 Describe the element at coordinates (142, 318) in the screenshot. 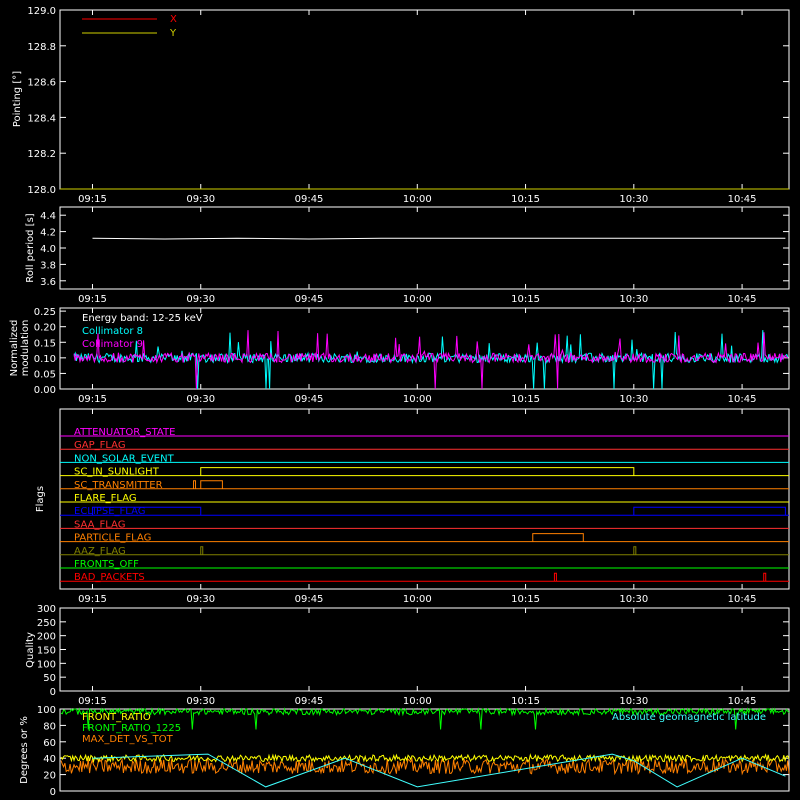

I see `energy-band-annotation: Energy band: 12-25 keV` at that location.